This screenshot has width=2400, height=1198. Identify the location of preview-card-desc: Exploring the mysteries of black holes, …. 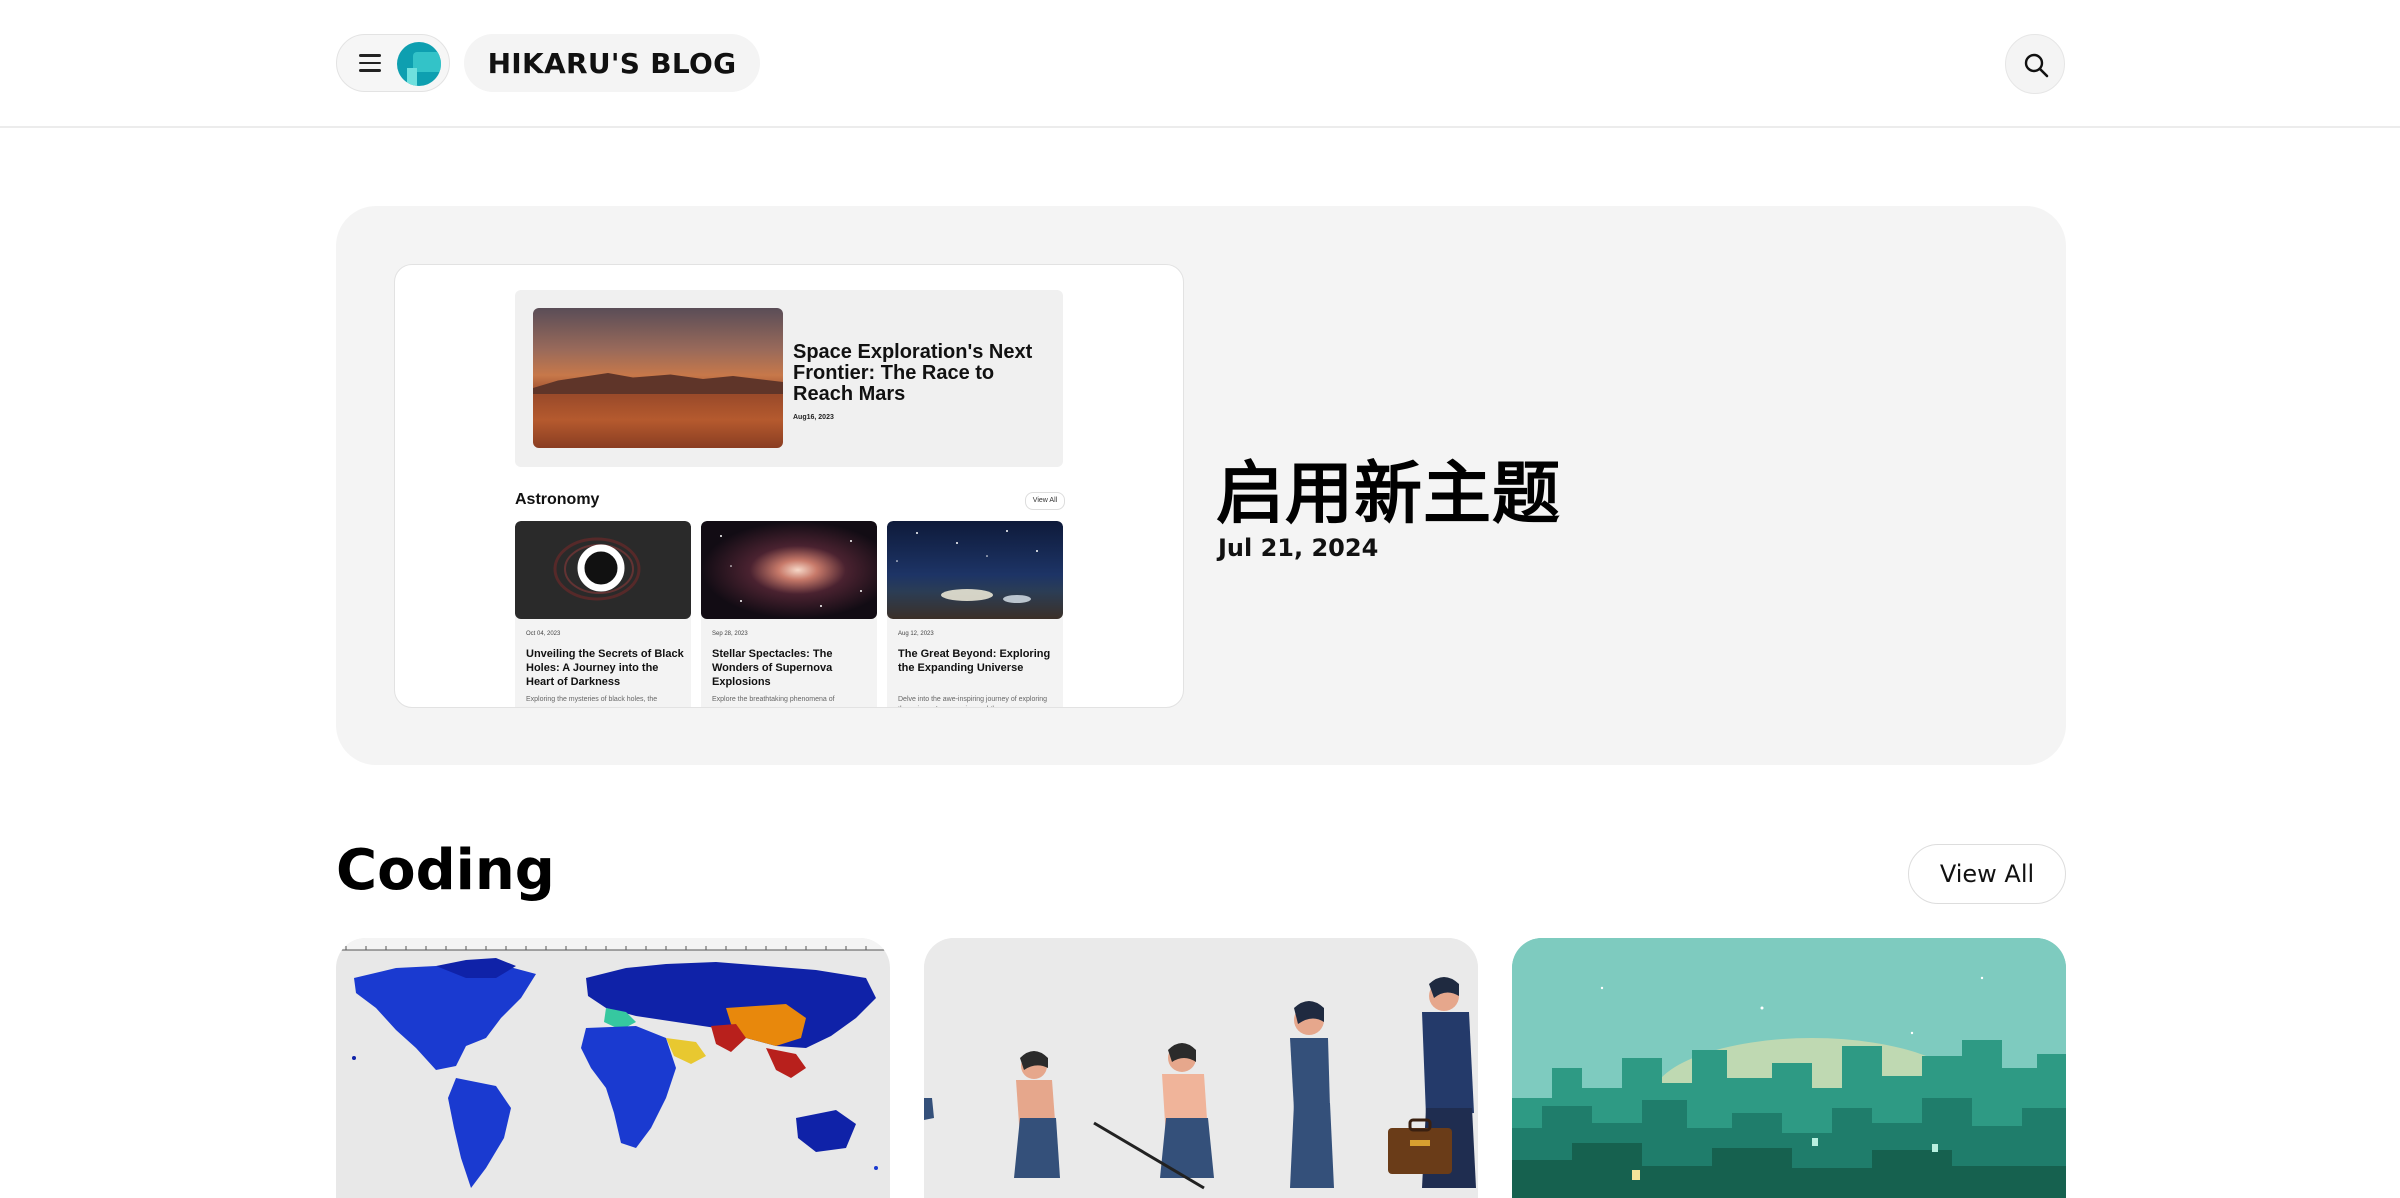
(592, 699).